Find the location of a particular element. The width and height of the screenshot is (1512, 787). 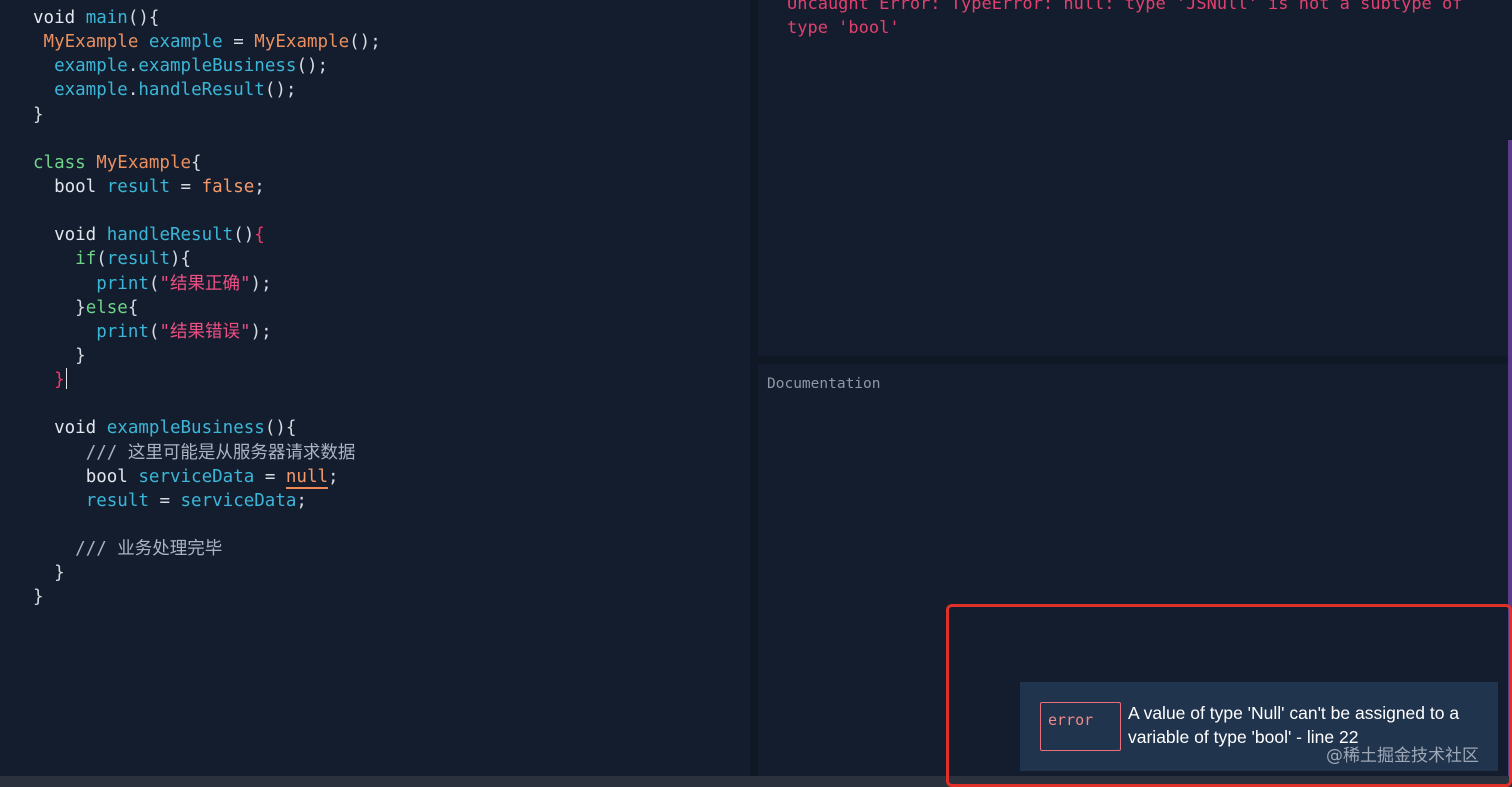

code-line: bool serviceData = null; is located at coordinates (207, 477).